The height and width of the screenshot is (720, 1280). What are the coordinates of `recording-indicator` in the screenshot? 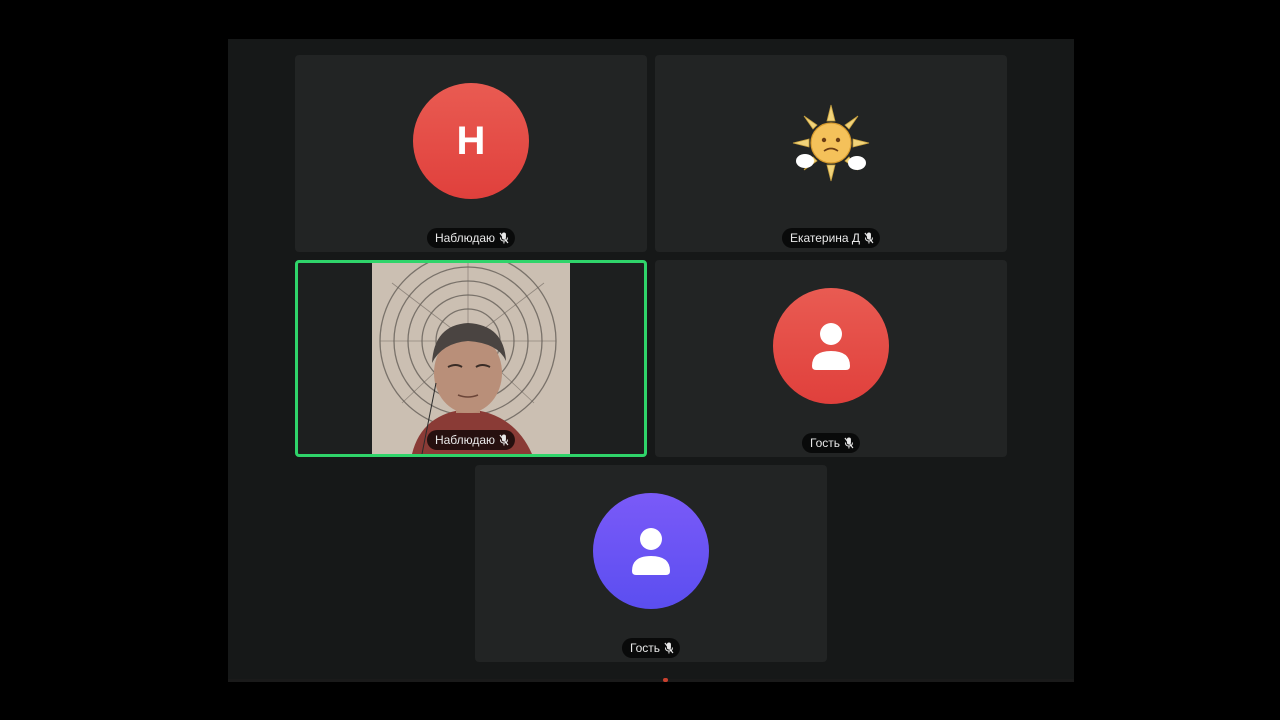 It's located at (665, 680).